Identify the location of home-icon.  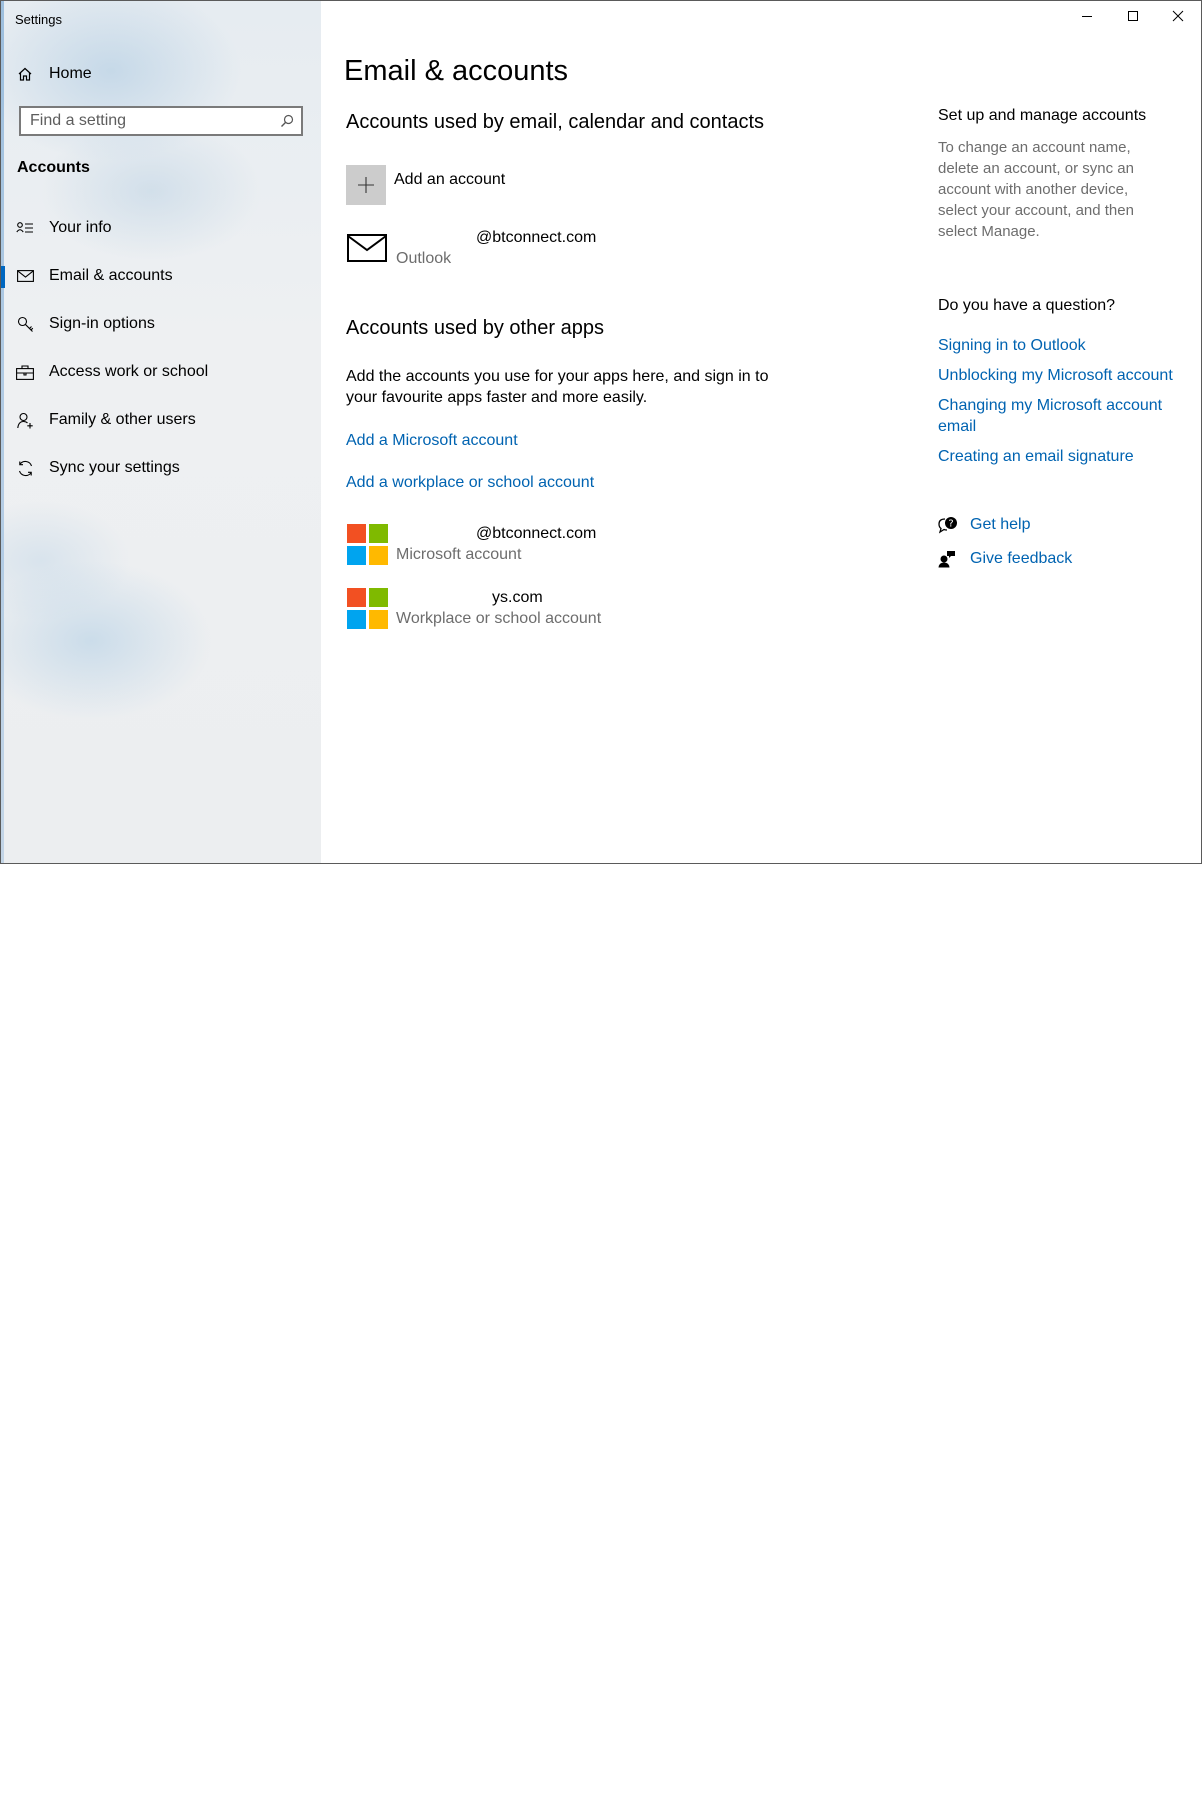
(25, 74).